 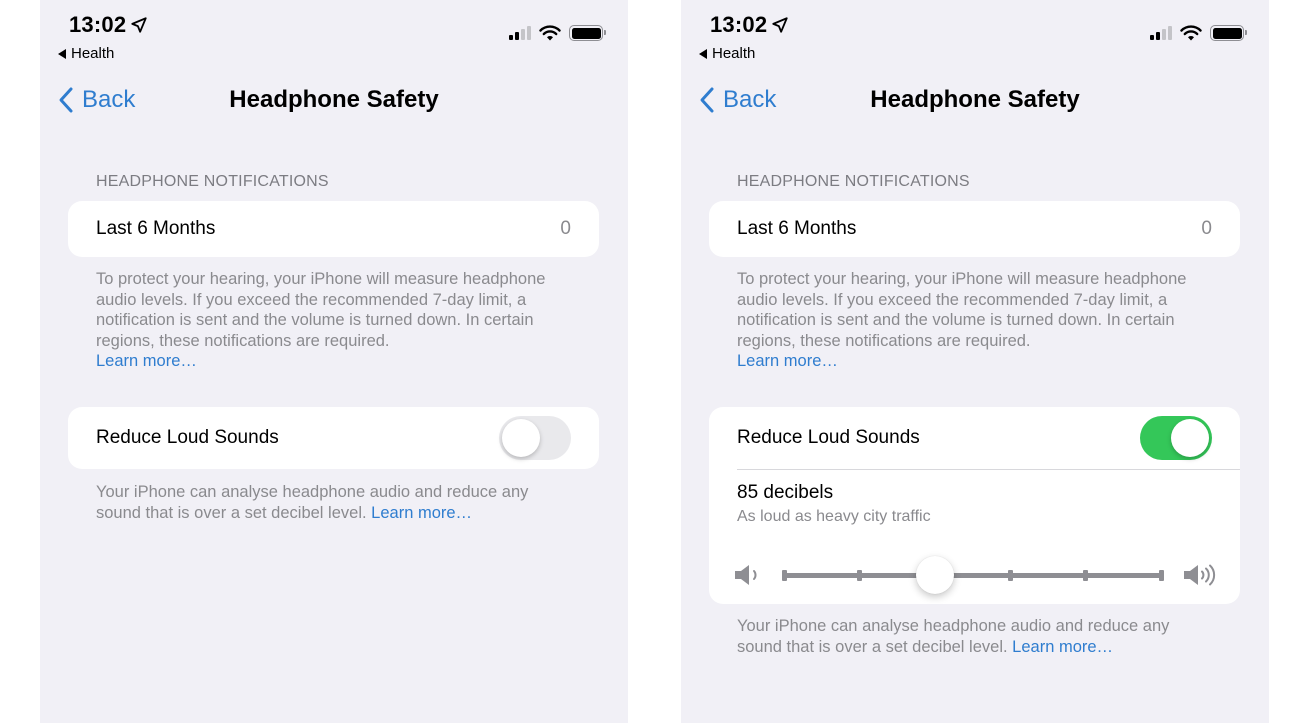 What do you see at coordinates (934, 575) in the screenshot?
I see `slider-thumb` at bounding box center [934, 575].